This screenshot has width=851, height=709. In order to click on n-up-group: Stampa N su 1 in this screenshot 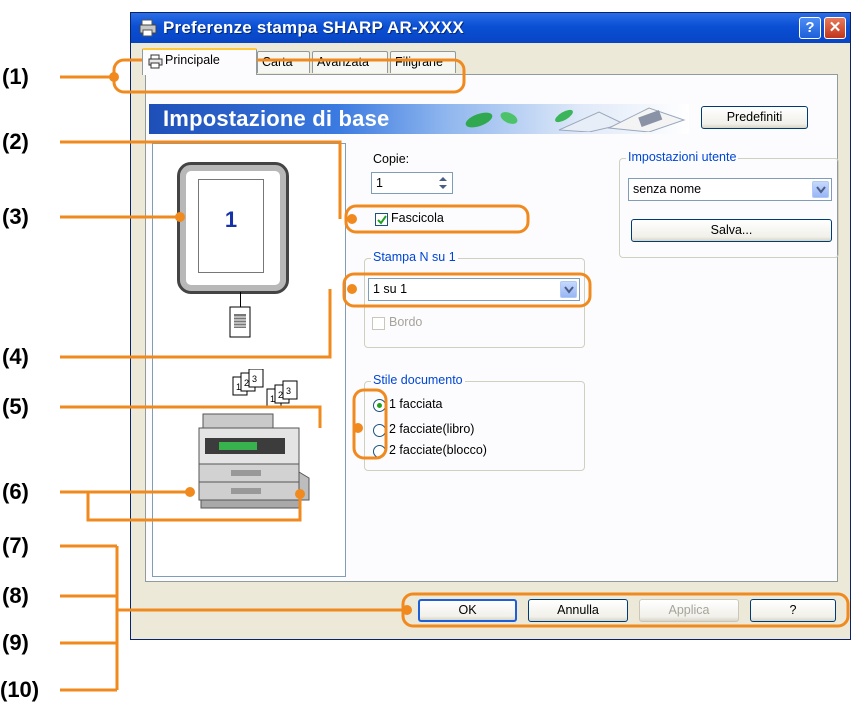, I will do `click(474, 299)`.